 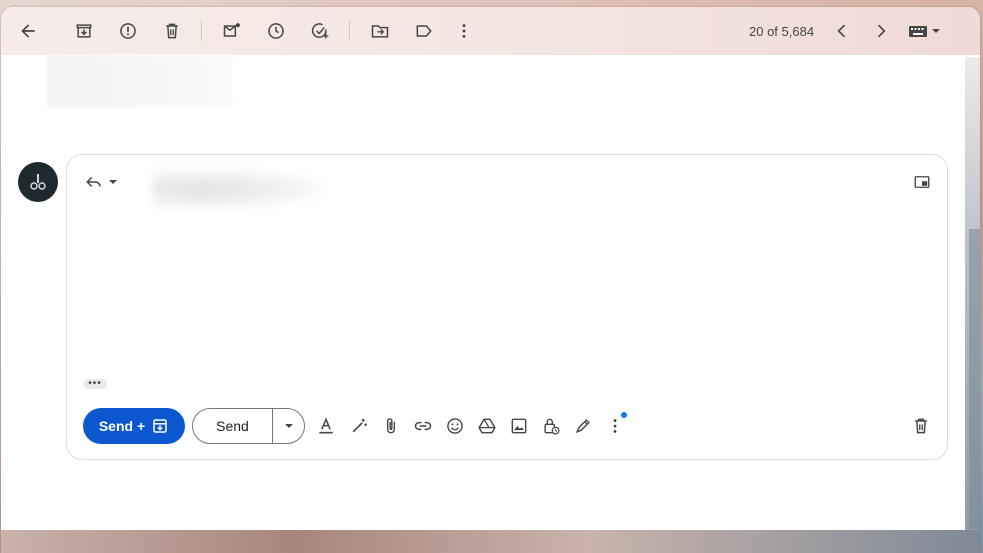 What do you see at coordinates (782, 31) in the screenshot?
I see `message-counter: 20 of 5,684` at bounding box center [782, 31].